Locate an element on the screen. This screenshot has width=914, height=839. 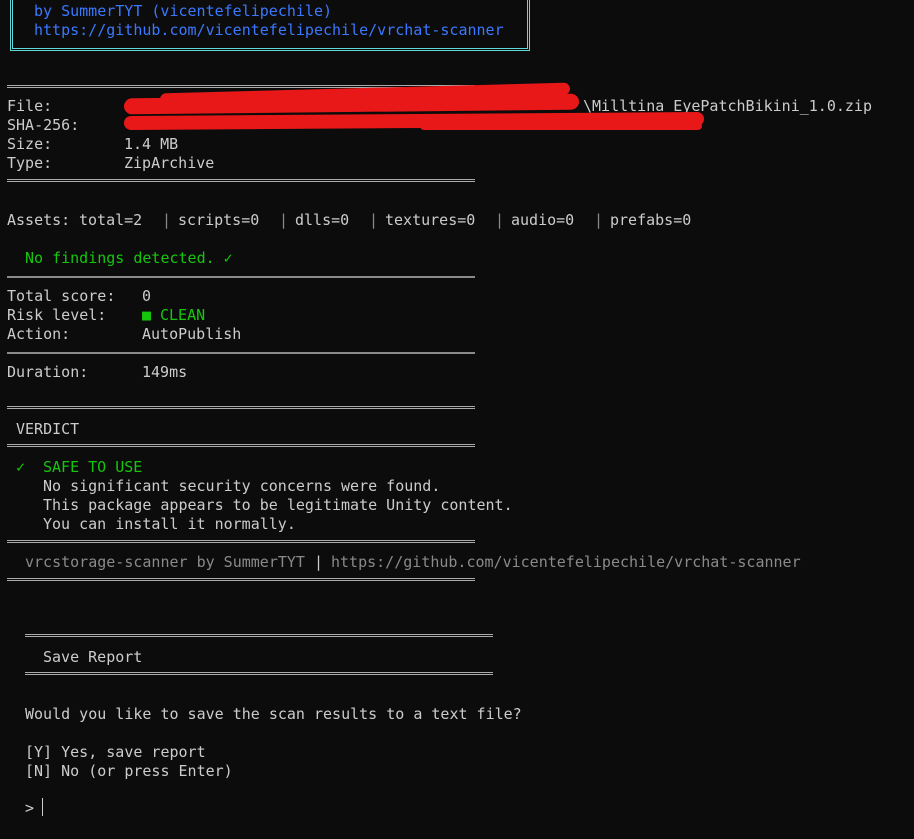
action-value: AutoPublish is located at coordinates (192, 334).